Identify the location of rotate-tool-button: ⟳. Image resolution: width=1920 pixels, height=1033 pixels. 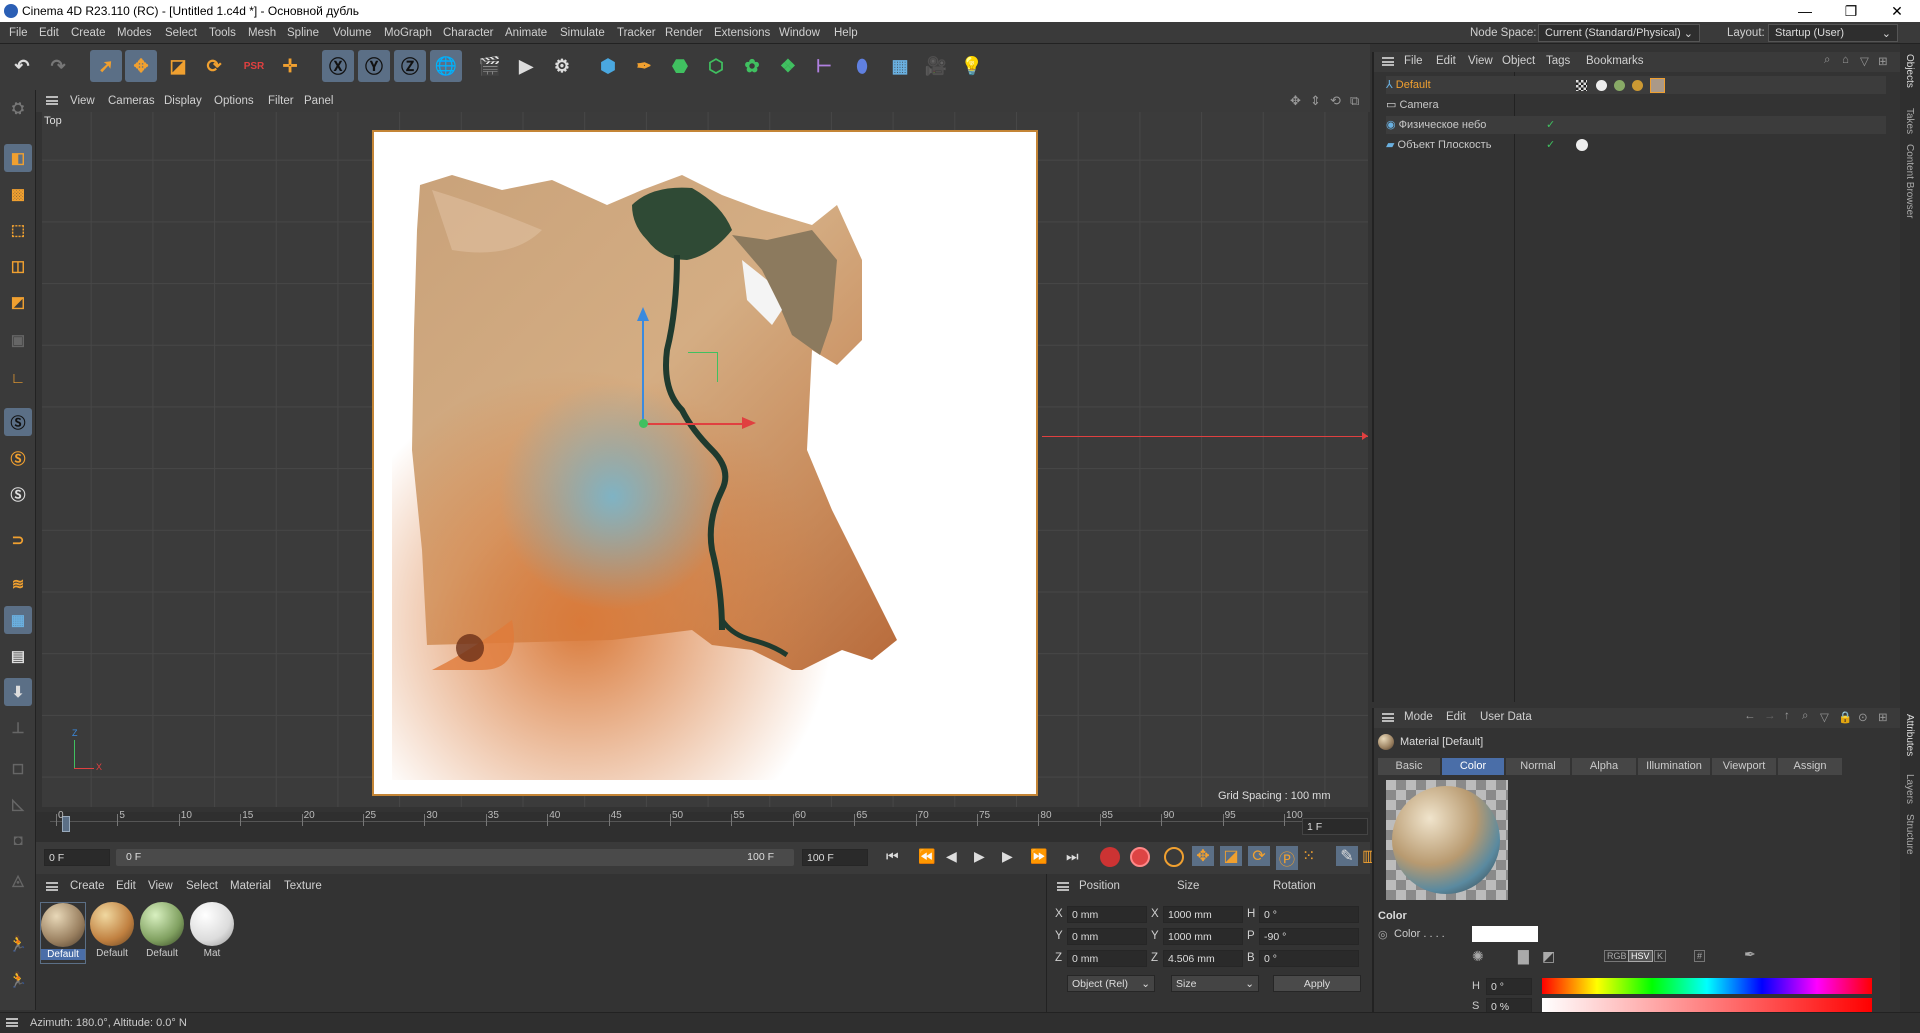
(214, 66).